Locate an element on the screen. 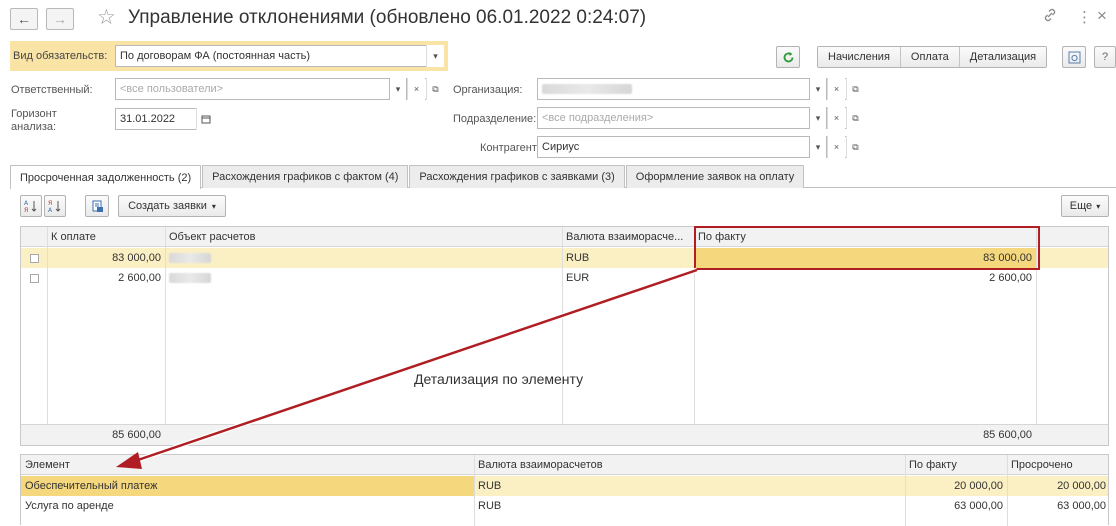  settings-button is located at coordinates (1074, 57).